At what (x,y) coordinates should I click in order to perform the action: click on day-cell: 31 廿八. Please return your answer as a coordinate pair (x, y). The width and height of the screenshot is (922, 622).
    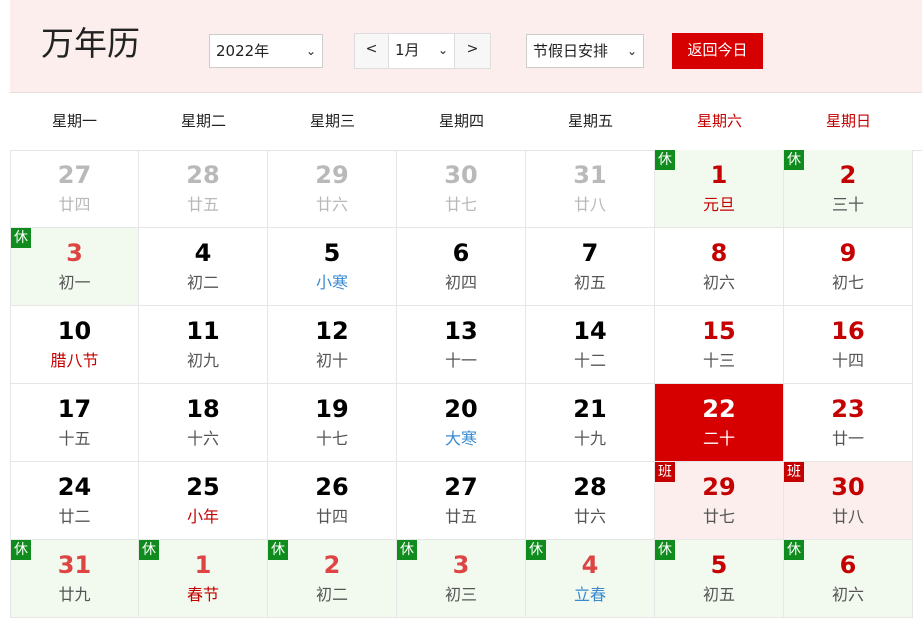
    Looking at the image, I should click on (590, 189).